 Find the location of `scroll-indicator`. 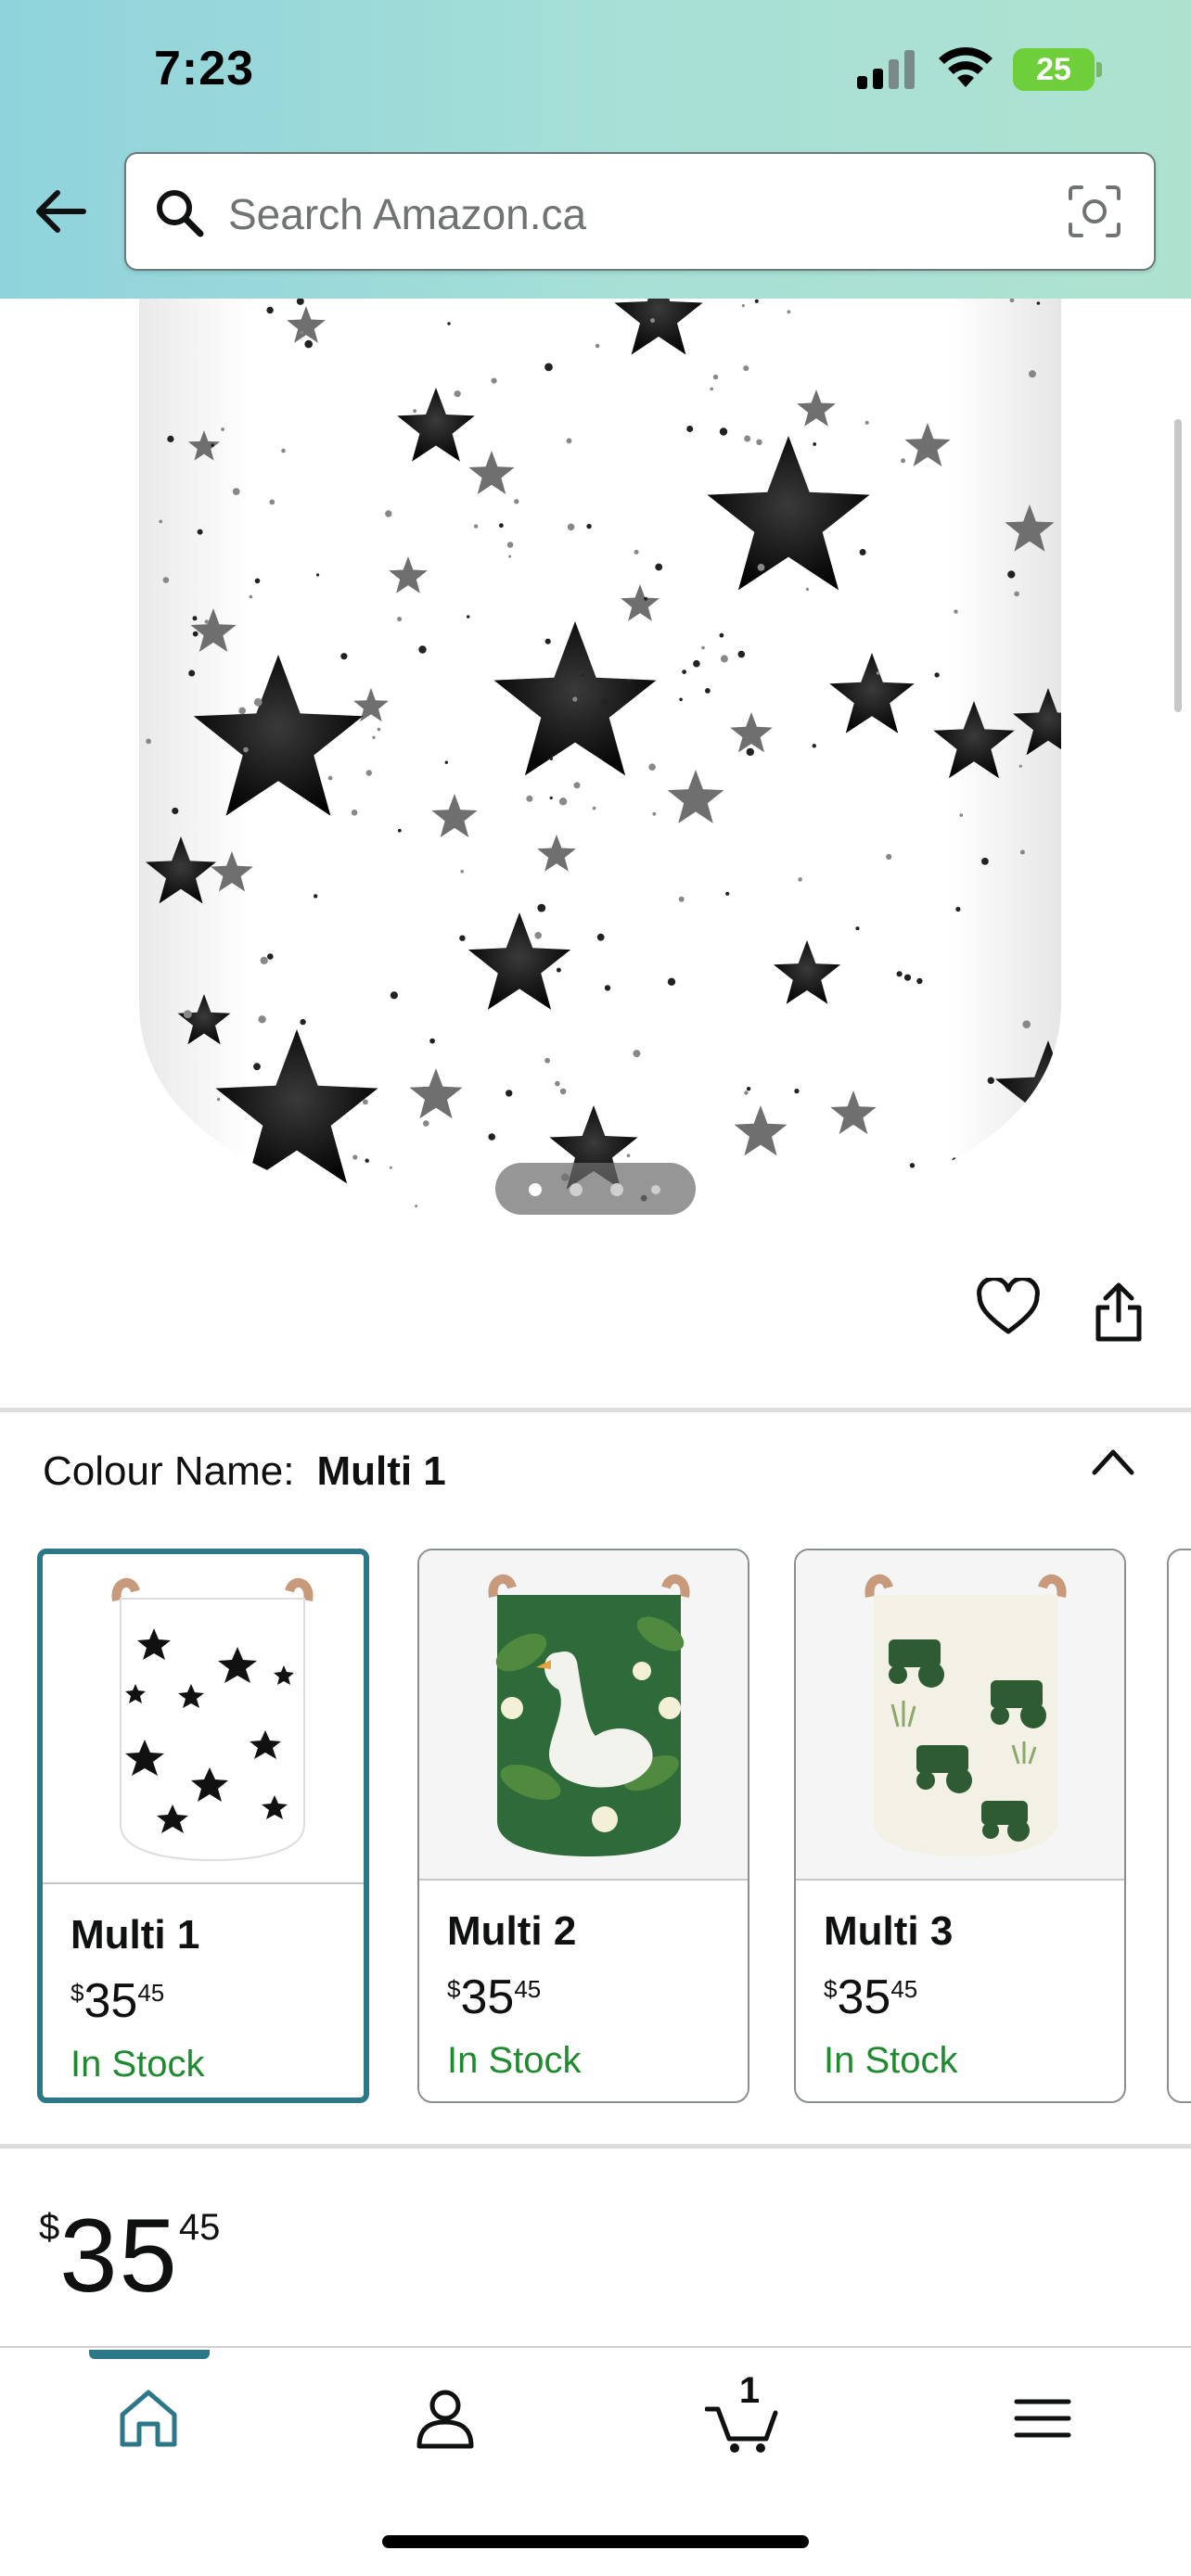

scroll-indicator is located at coordinates (1178, 565).